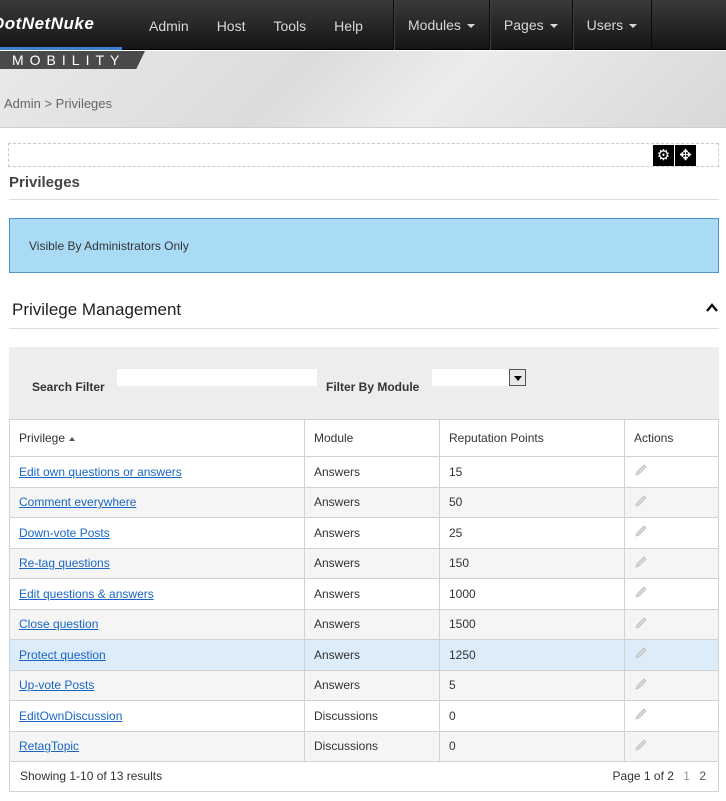 Image resolution: width=726 pixels, height=801 pixels. Describe the element at coordinates (62, 655) in the screenshot. I see `privilege-link: Protect question` at that location.